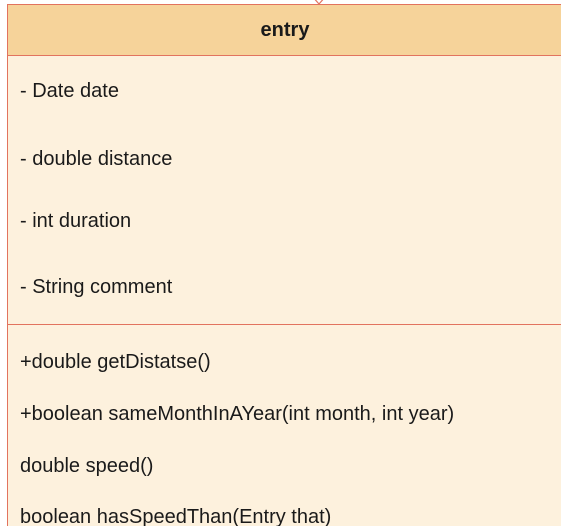 The image size is (561, 526). What do you see at coordinates (176, 516) in the screenshot?
I see `operation-has-speed-than: boolean hasSpeedThan(Entry that)` at bounding box center [176, 516].